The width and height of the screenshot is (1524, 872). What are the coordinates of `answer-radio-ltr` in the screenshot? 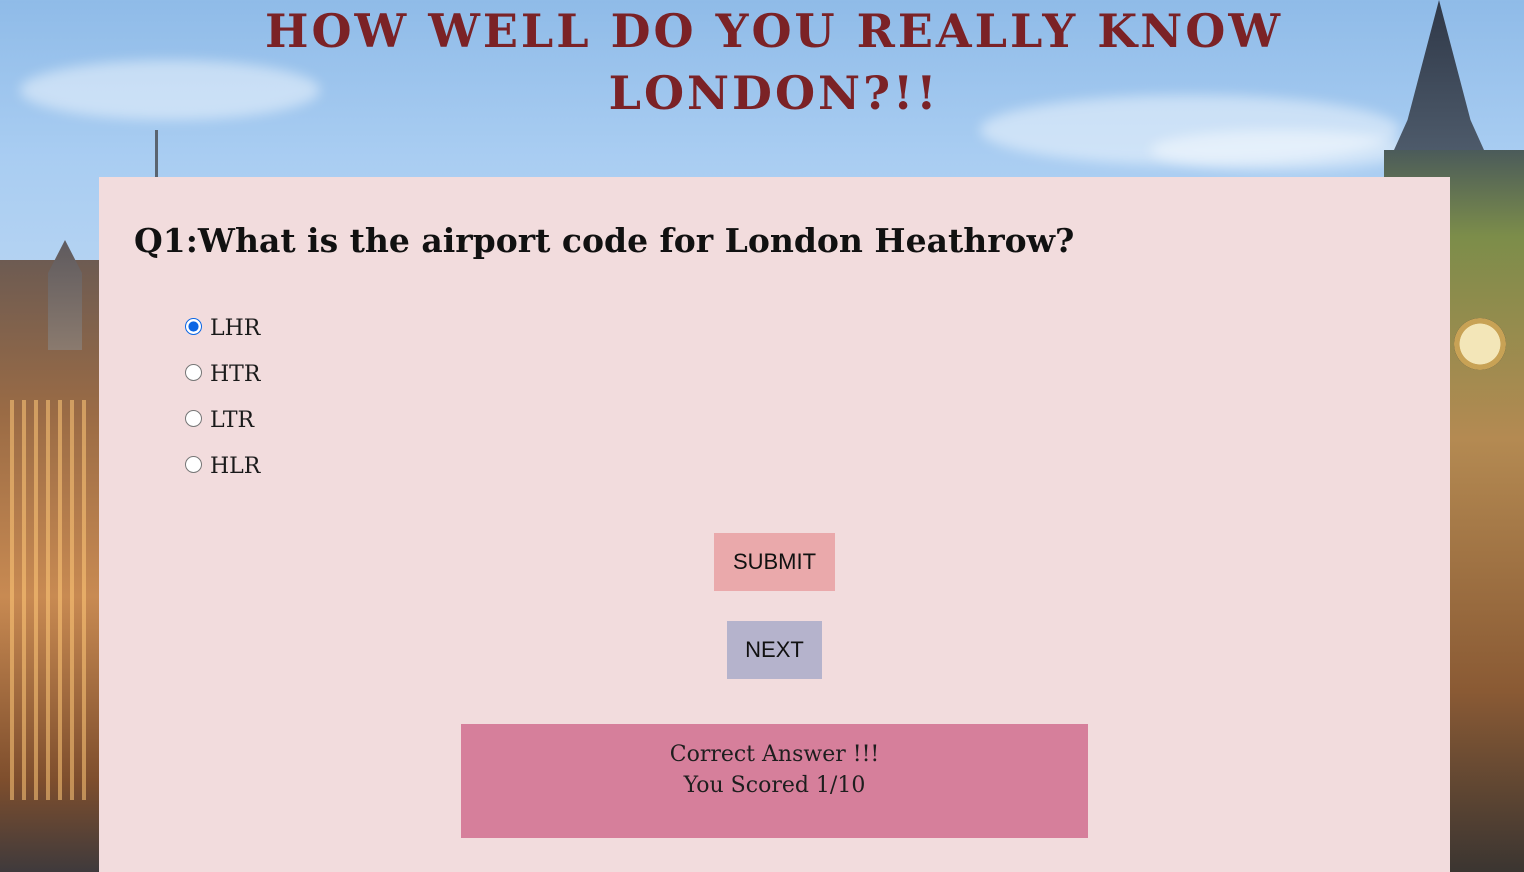 It's located at (193, 418).